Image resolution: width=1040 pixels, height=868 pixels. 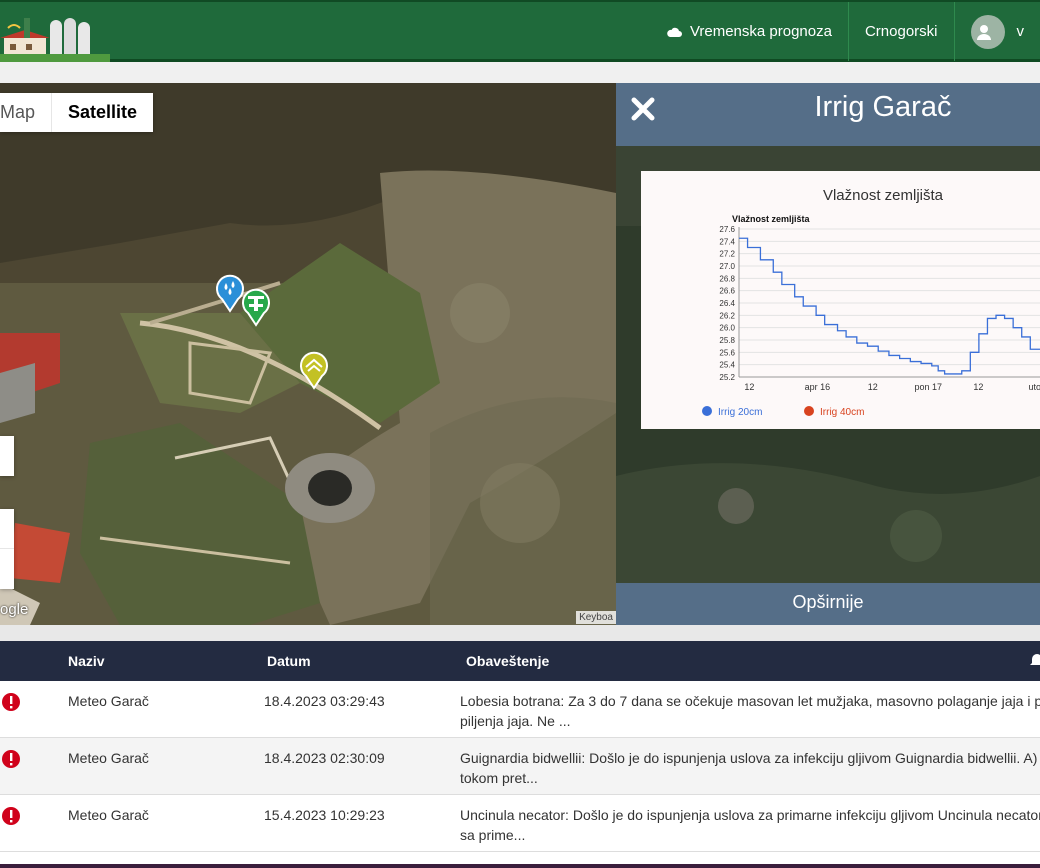 I want to click on table-header: Naziv Datum Obaveštenje, so click(x=520, y=661).